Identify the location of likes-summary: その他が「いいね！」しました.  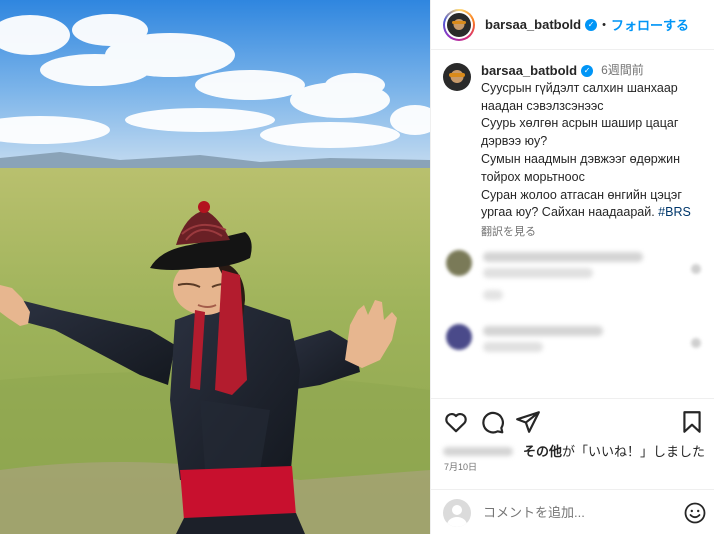
(574, 450).